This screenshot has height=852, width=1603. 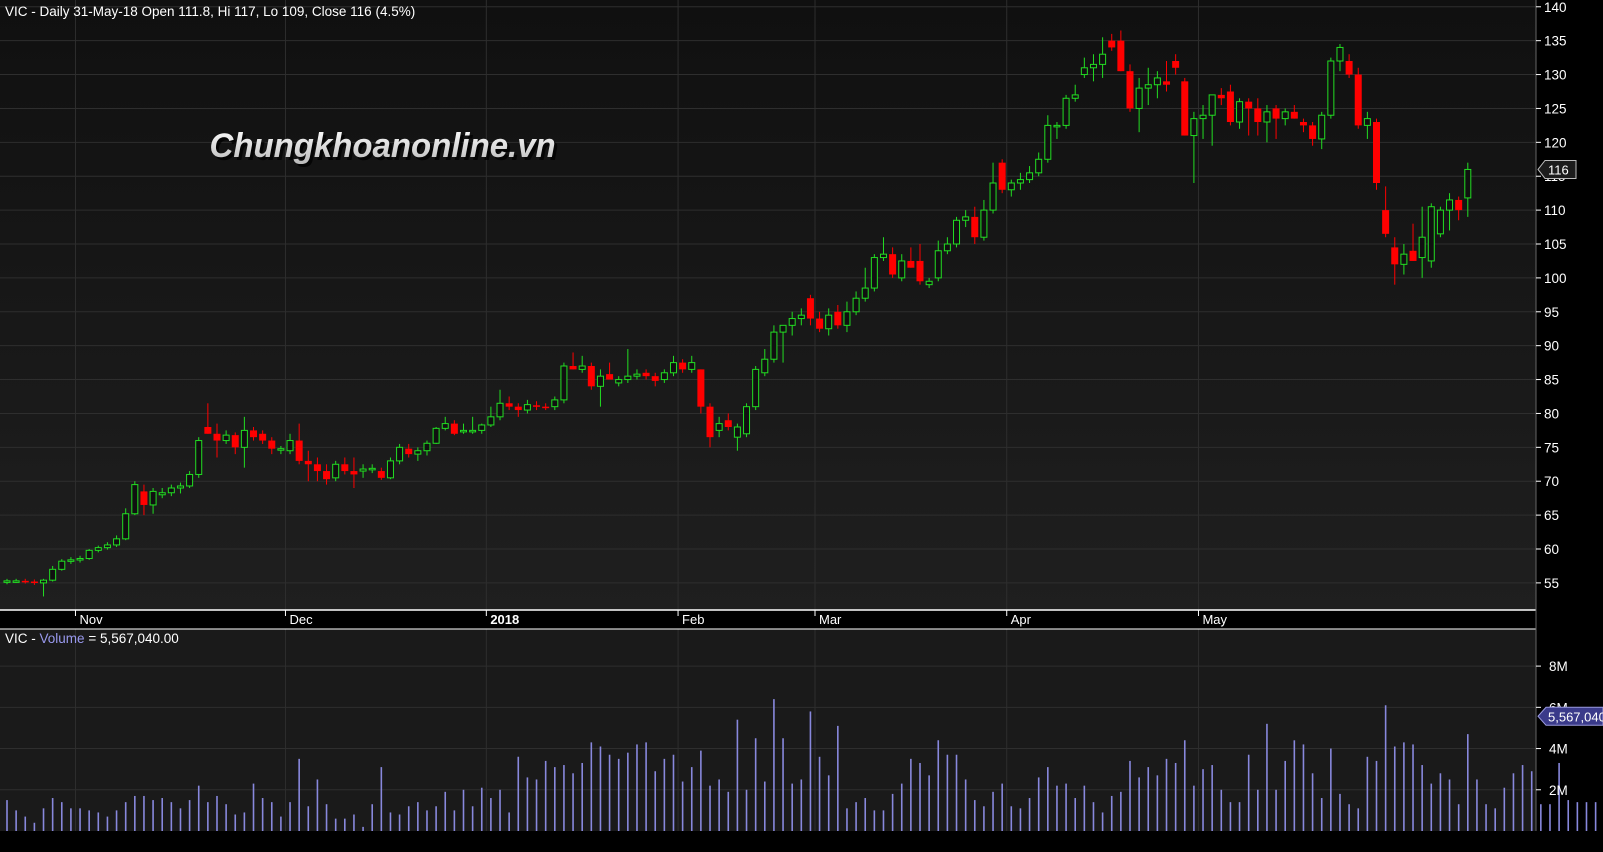 What do you see at coordinates (1555, 244) in the screenshot?
I see `price-tick-label: 105` at bounding box center [1555, 244].